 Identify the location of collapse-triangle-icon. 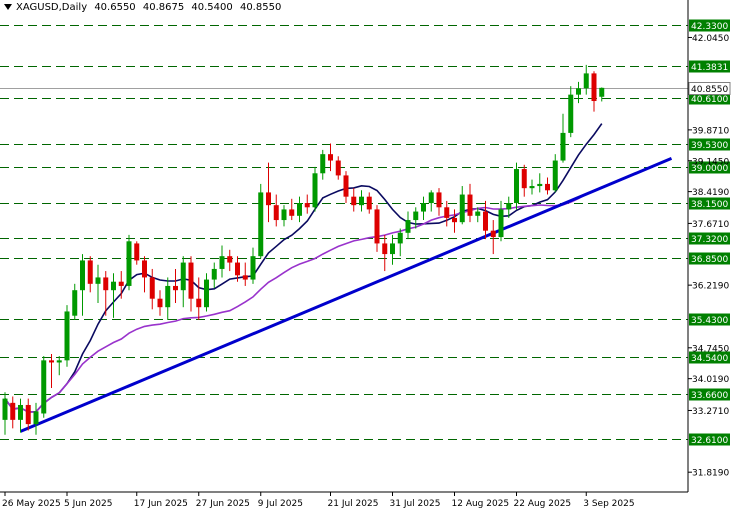
(8, 7).